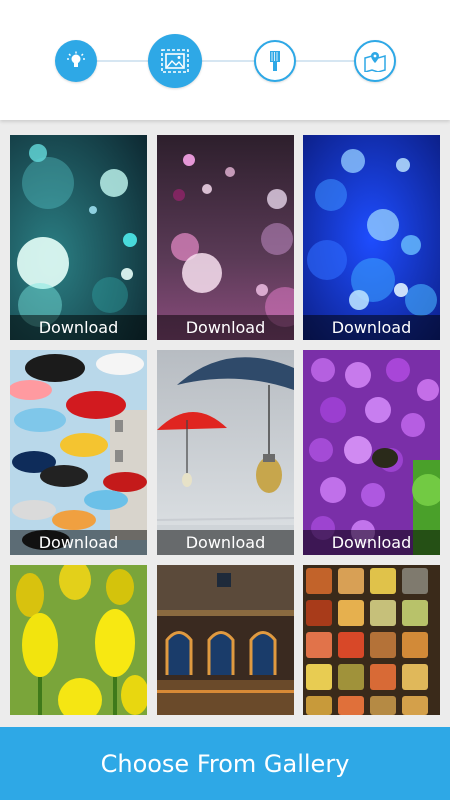 The width and height of the screenshot is (450, 800). I want to click on wallpaper-tile-colored-squares, so click(371, 640).